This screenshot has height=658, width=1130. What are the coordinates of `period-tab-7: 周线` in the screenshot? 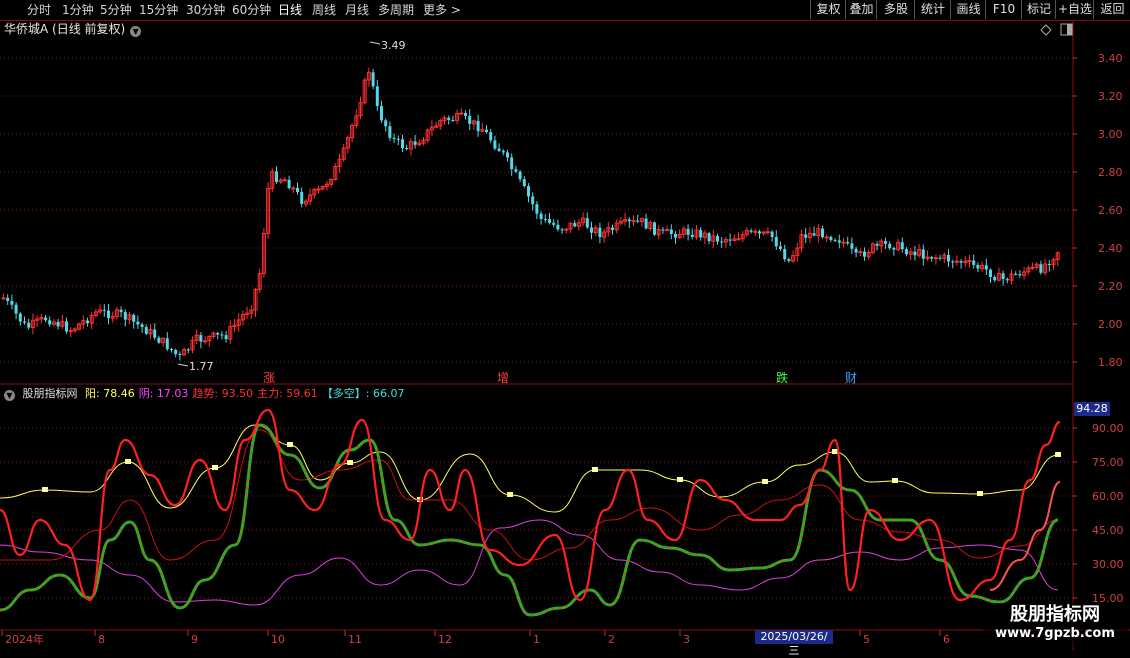 It's located at (324, 10).